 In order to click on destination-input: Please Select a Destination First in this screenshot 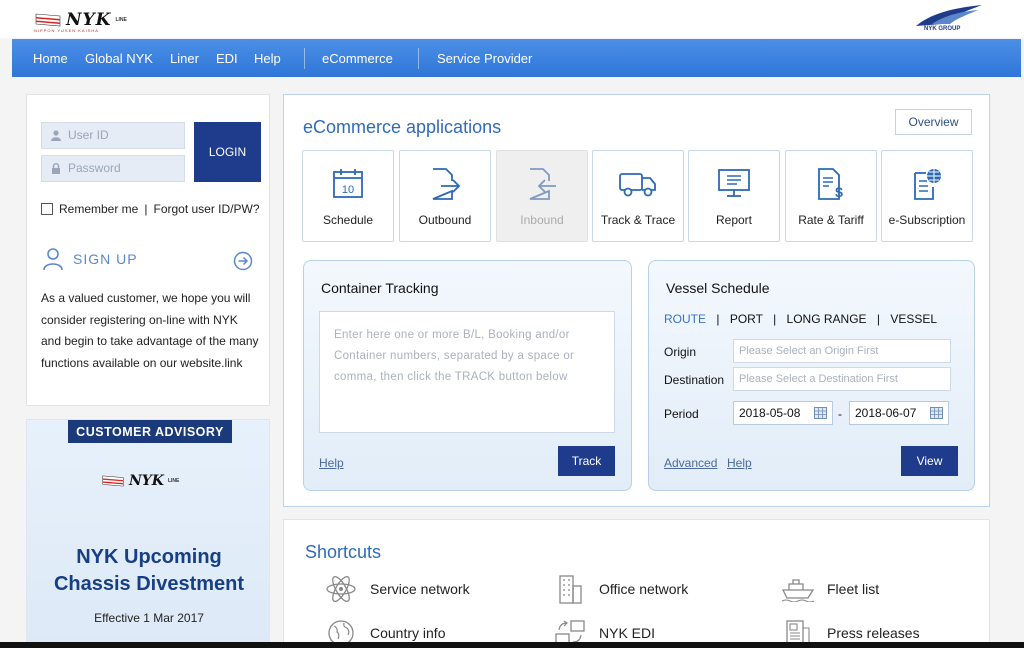, I will do `click(842, 379)`.